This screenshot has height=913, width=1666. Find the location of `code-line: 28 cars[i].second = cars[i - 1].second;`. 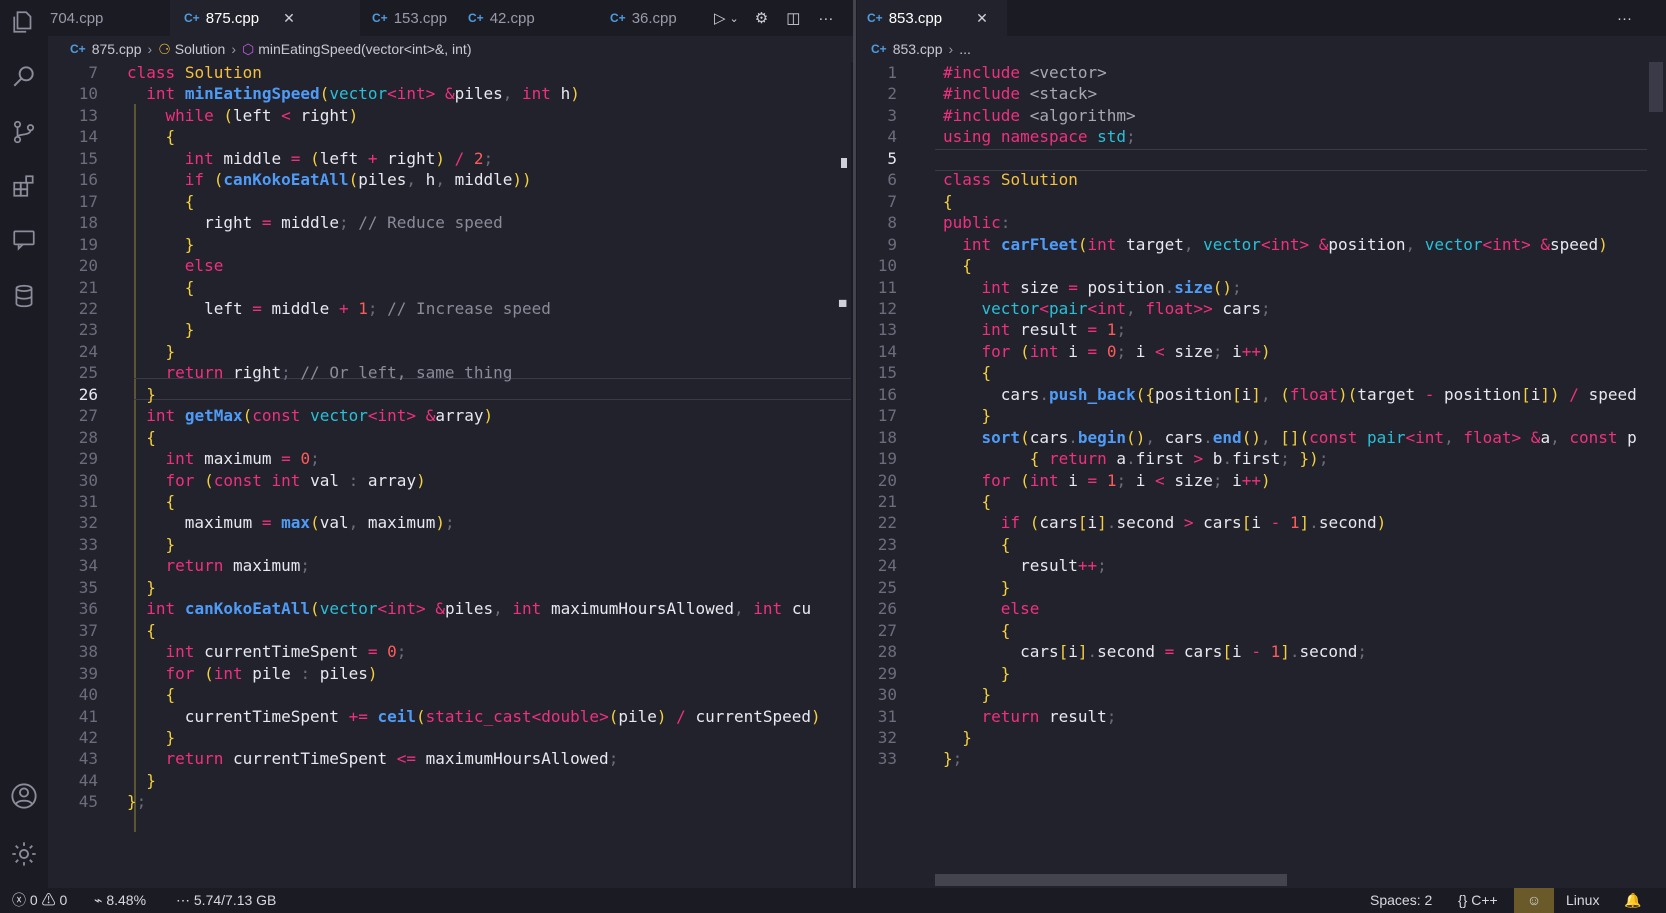

code-line: 28 cars[i].second = cars[i - 1].second; is located at coordinates (1252, 652).